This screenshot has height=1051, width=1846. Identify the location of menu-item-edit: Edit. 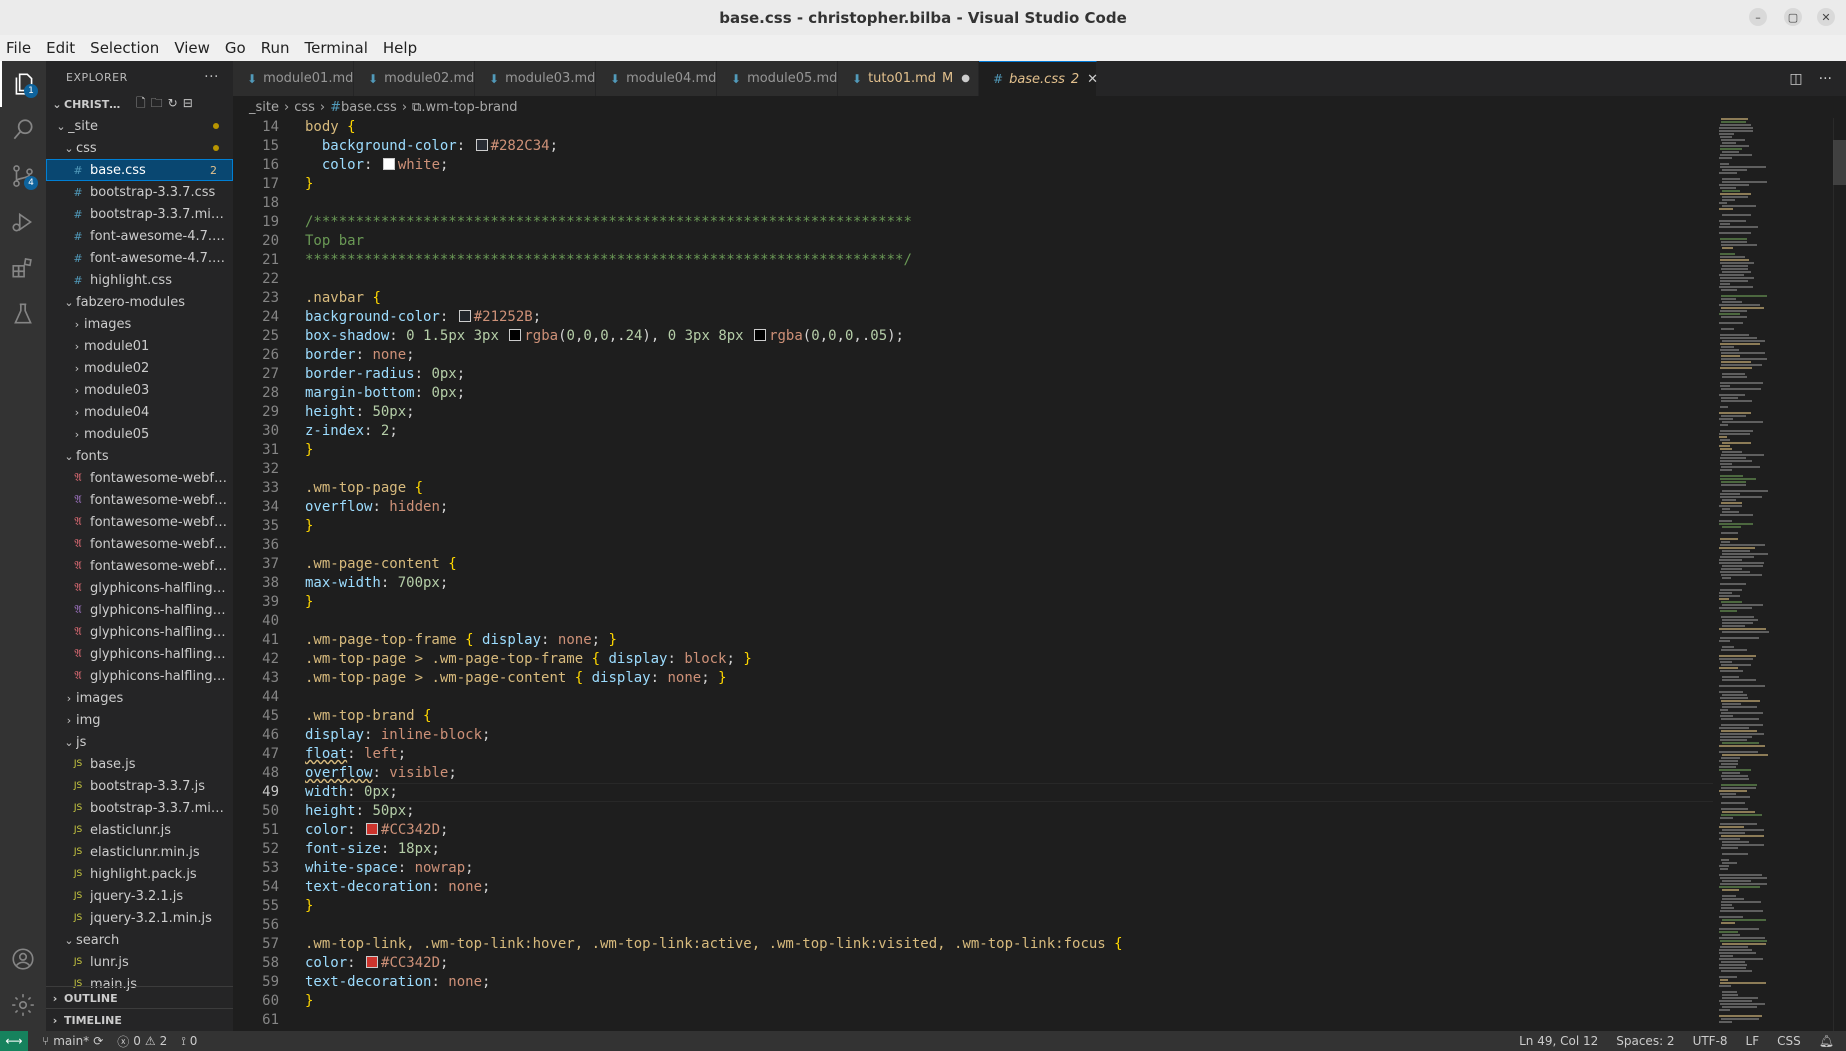
(62, 48).